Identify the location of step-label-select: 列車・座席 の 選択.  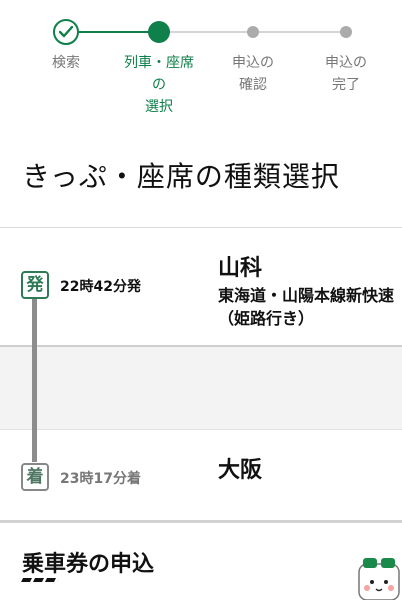
(159, 85).